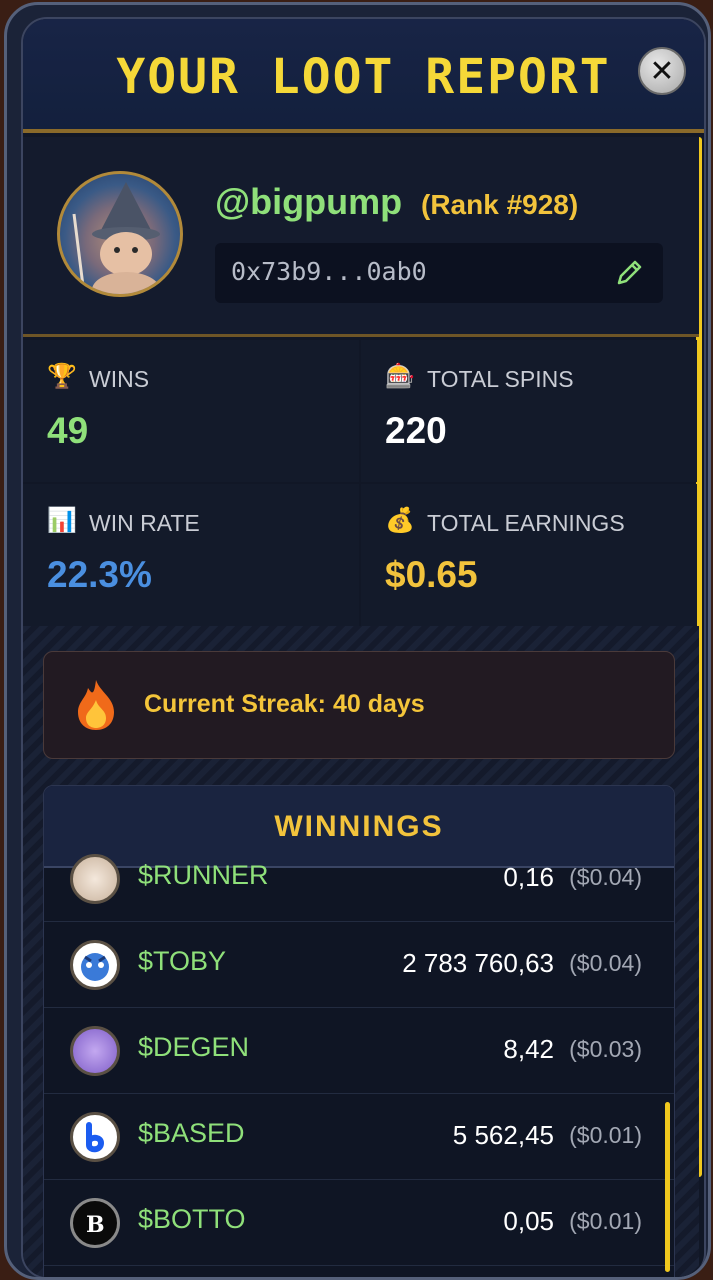 Image resolution: width=713 pixels, height=1280 pixels. I want to click on stat-value: $0.65, so click(431, 574).